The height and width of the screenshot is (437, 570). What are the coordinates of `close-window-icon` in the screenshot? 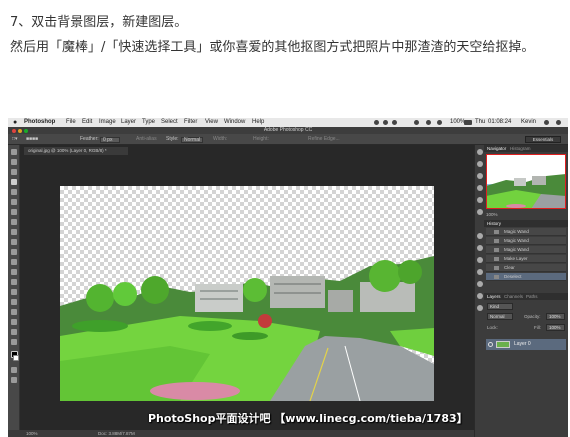 It's located at (14, 131).